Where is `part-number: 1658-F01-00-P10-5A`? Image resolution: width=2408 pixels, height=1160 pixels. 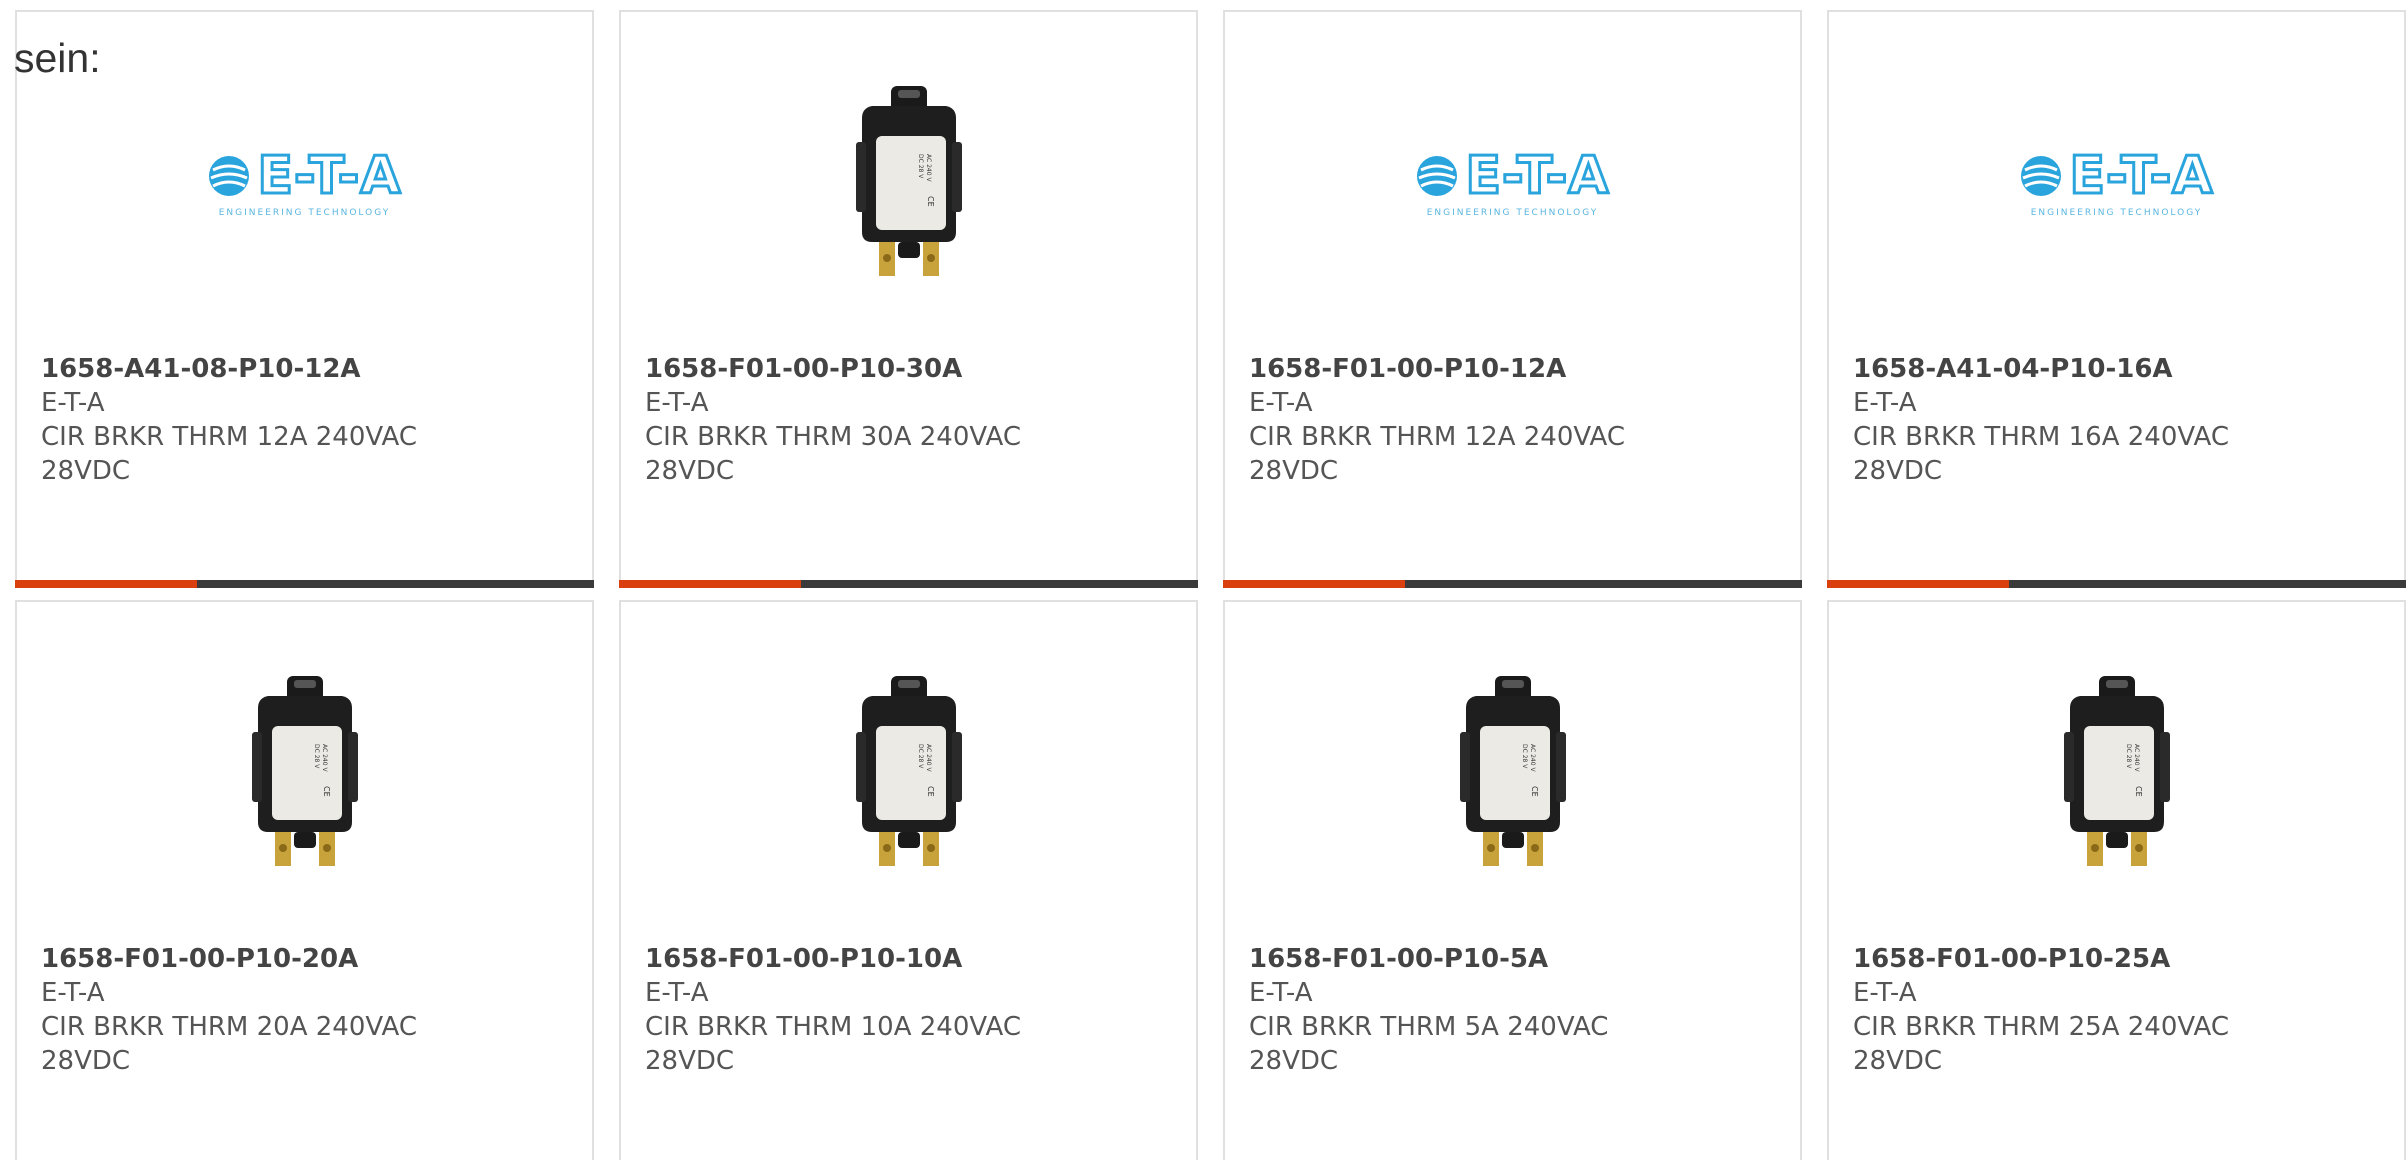
part-number: 1658-F01-00-P10-5A is located at coordinates (1514, 959).